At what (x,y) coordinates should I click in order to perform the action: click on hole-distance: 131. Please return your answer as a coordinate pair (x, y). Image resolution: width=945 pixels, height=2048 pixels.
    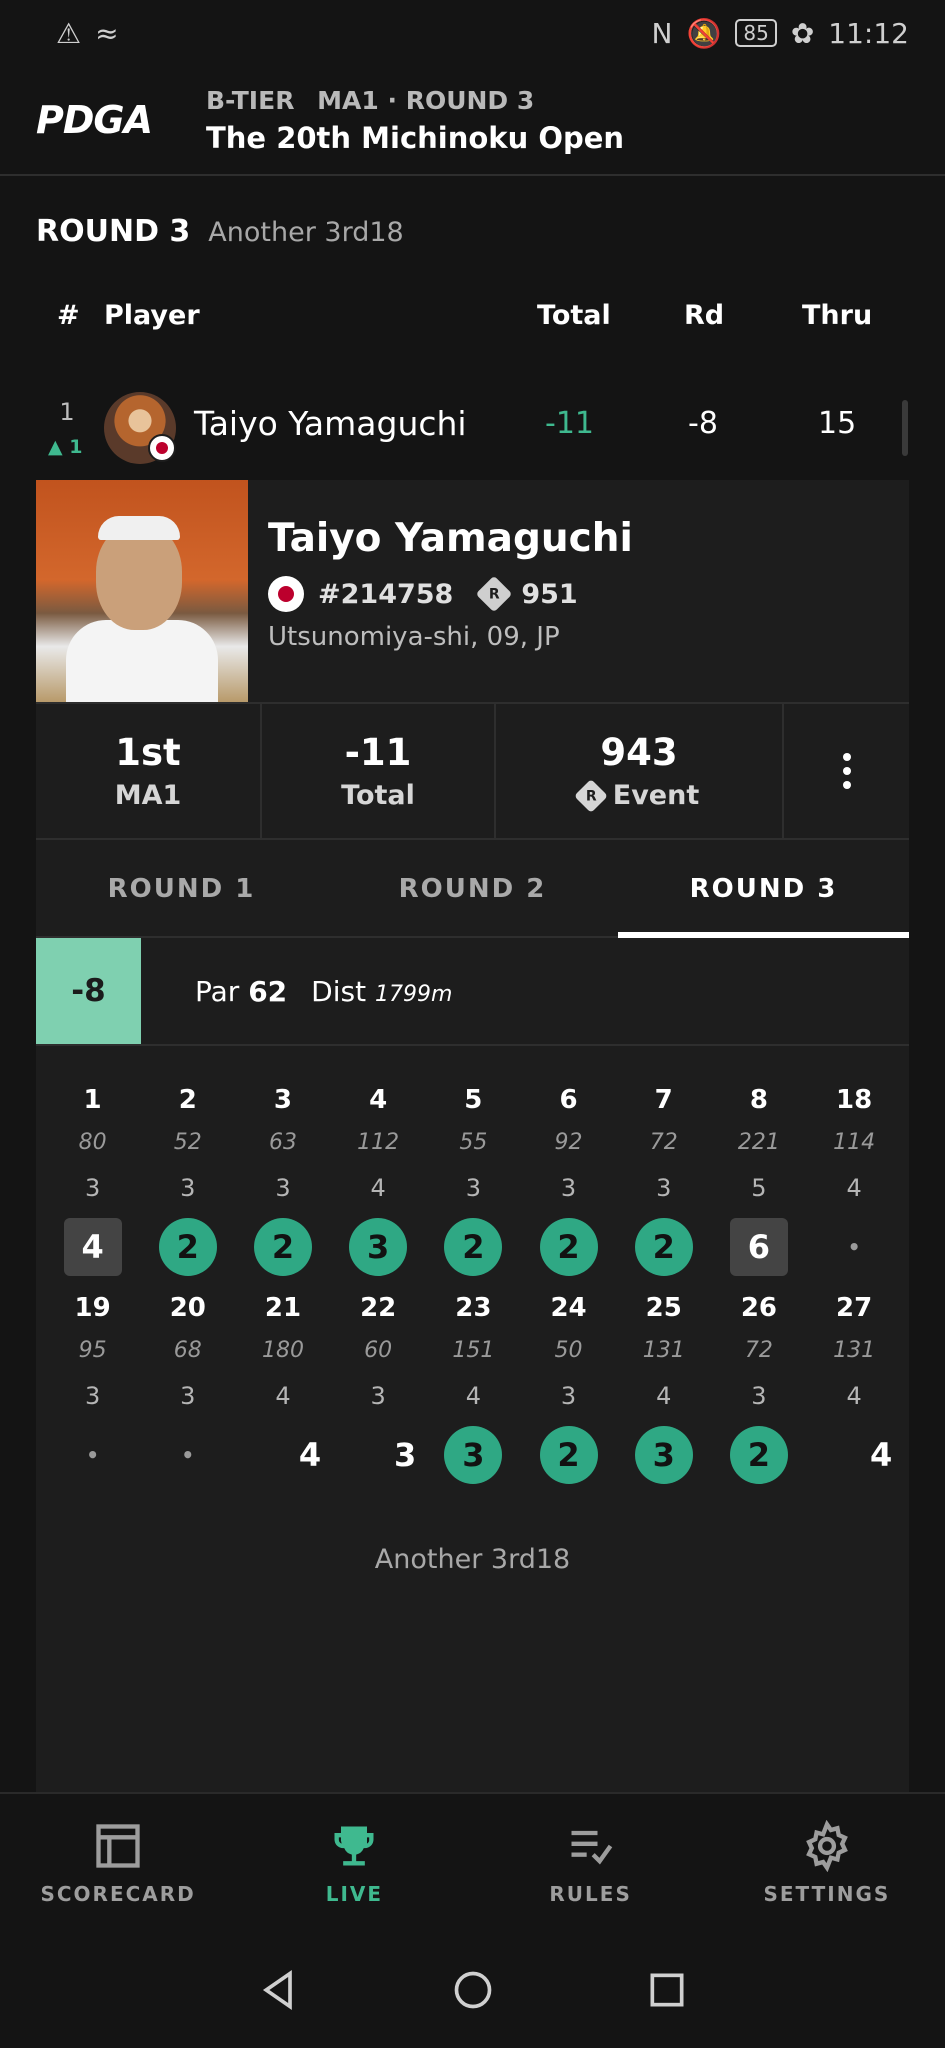
    Looking at the image, I should click on (854, 1350).